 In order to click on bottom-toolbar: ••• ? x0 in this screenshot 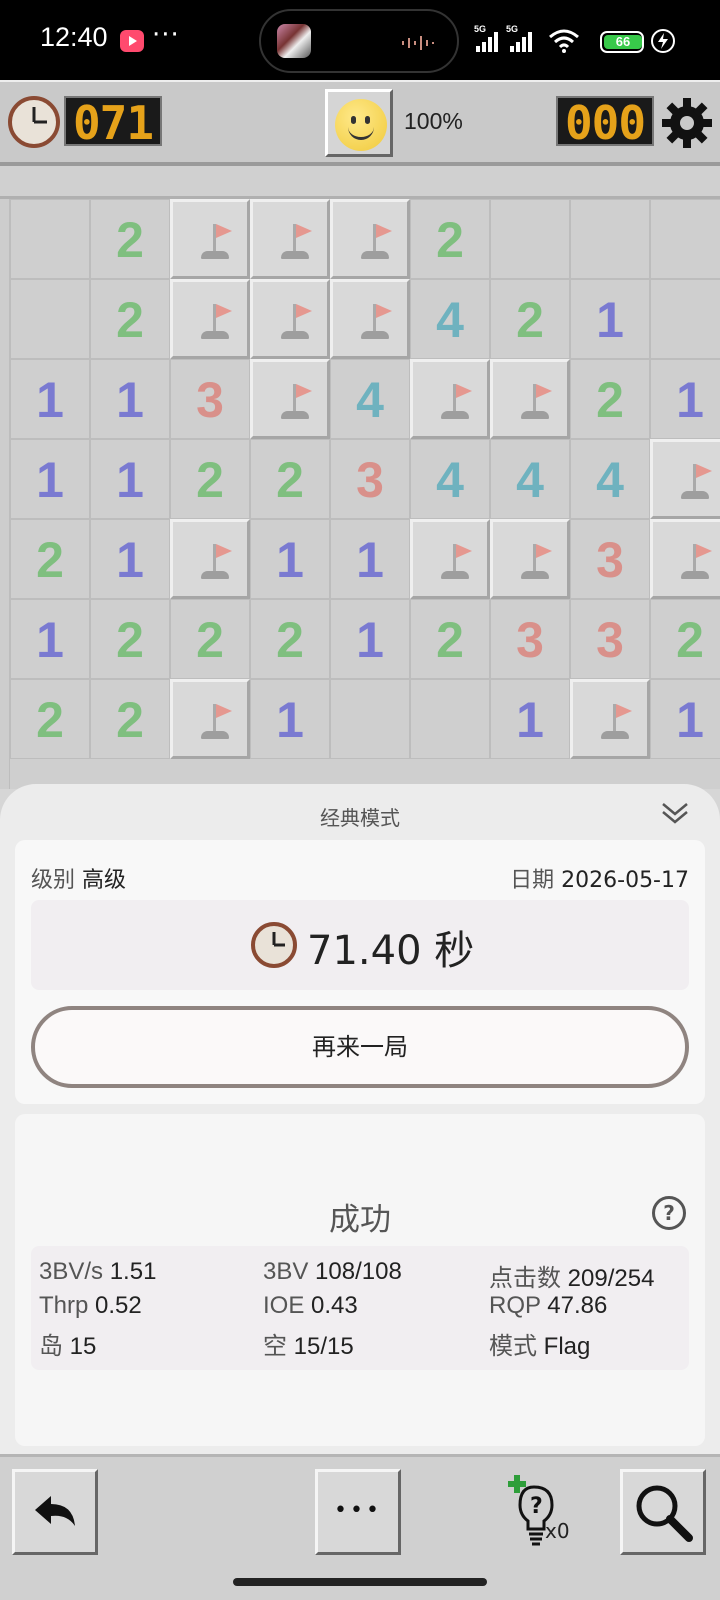, I will do `click(360, 1510)`.